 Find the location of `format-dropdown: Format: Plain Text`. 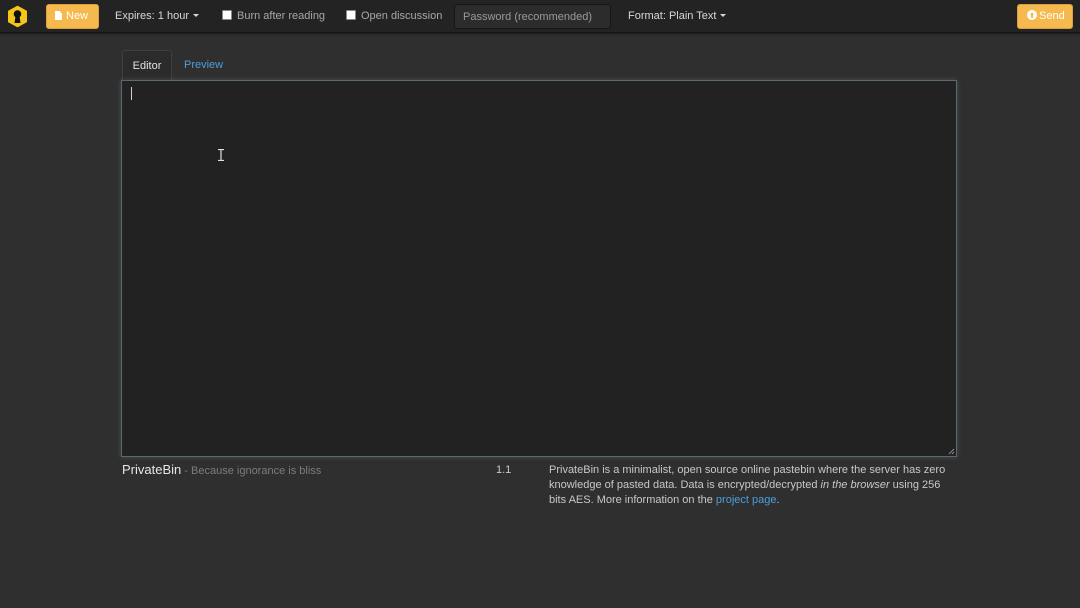

format-dropdown: Format: Plain Text is located at coordinates (677, 16).